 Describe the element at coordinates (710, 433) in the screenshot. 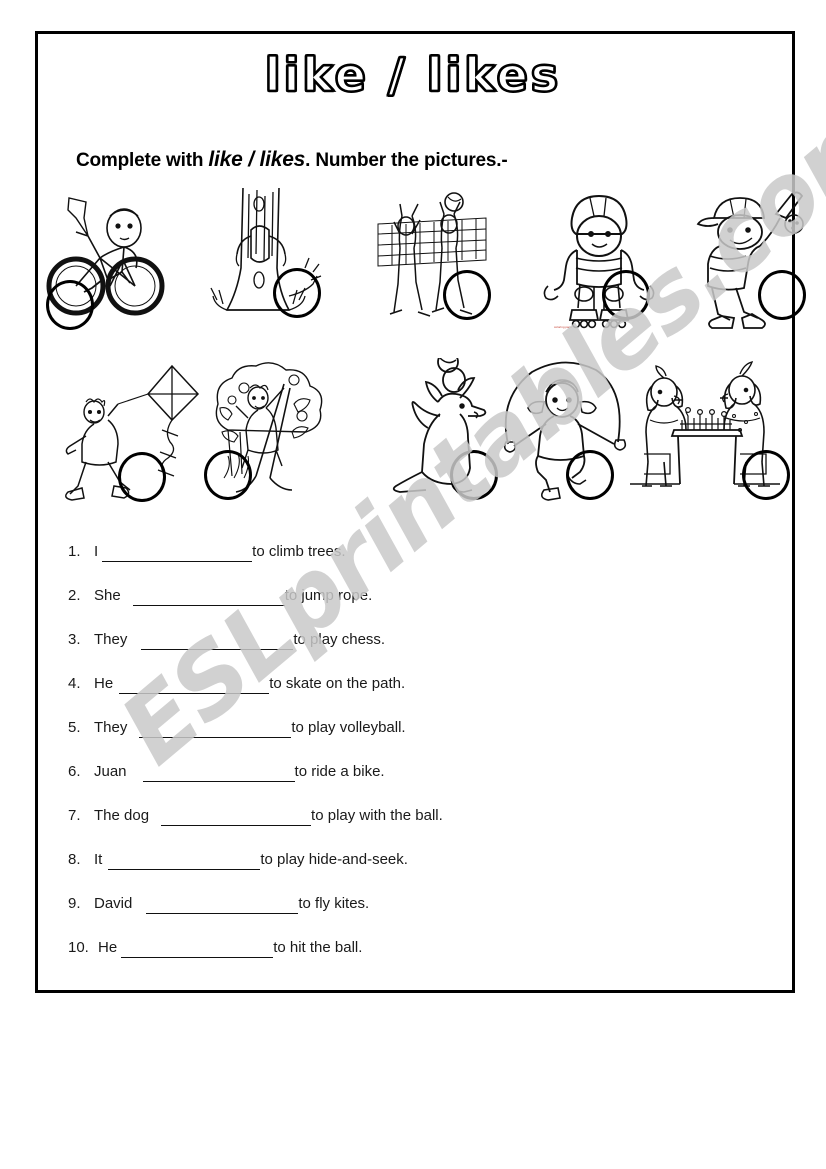

I see `picture-item-dogs-chess` at that location.